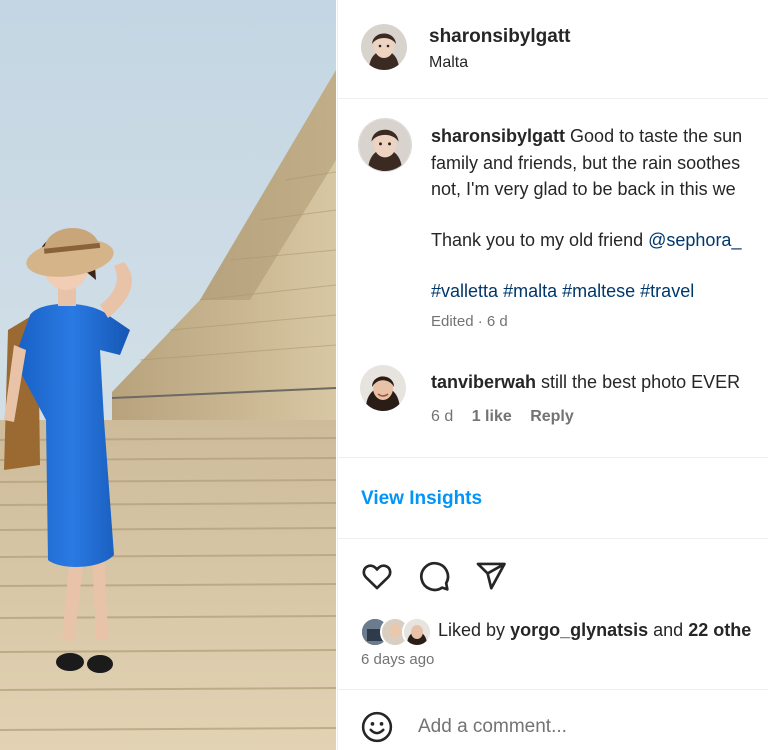 Image resolution: width=768 pixels, height=750 pixels. I want to click on comment-meta: 6 d 1 like Reply, so click(509, 417).